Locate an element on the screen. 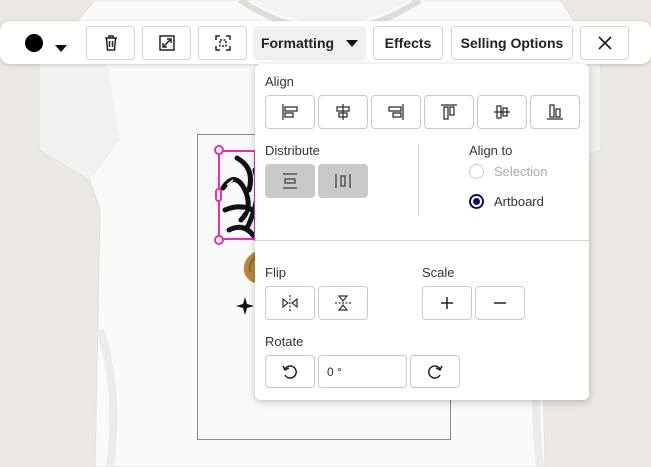 The height and width of the screenshot is (467, 651). align-bottom-button is located at coordinates (555, 112).